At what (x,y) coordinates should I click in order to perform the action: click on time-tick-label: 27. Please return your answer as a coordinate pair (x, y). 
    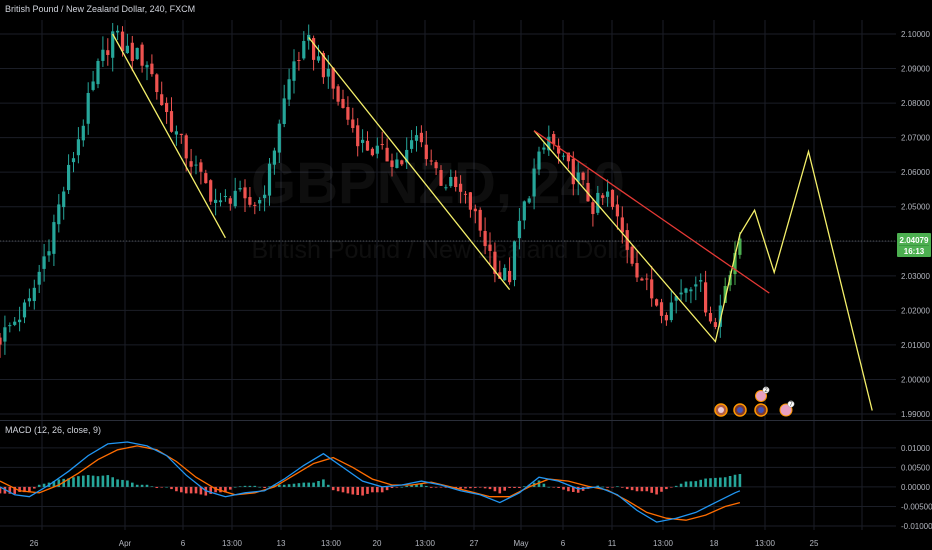
    Looking at the image, I should click on (474, 543).